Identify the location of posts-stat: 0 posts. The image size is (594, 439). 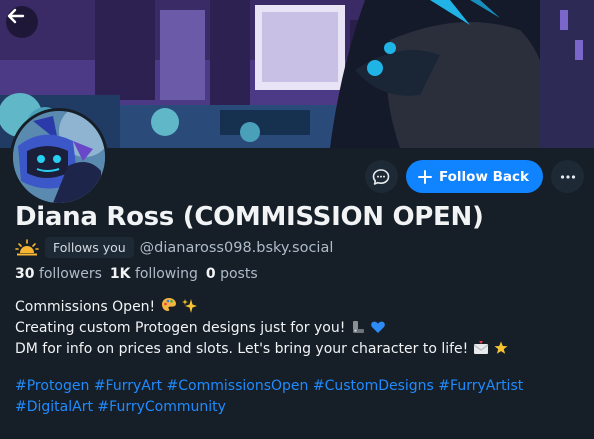
(232, 274).